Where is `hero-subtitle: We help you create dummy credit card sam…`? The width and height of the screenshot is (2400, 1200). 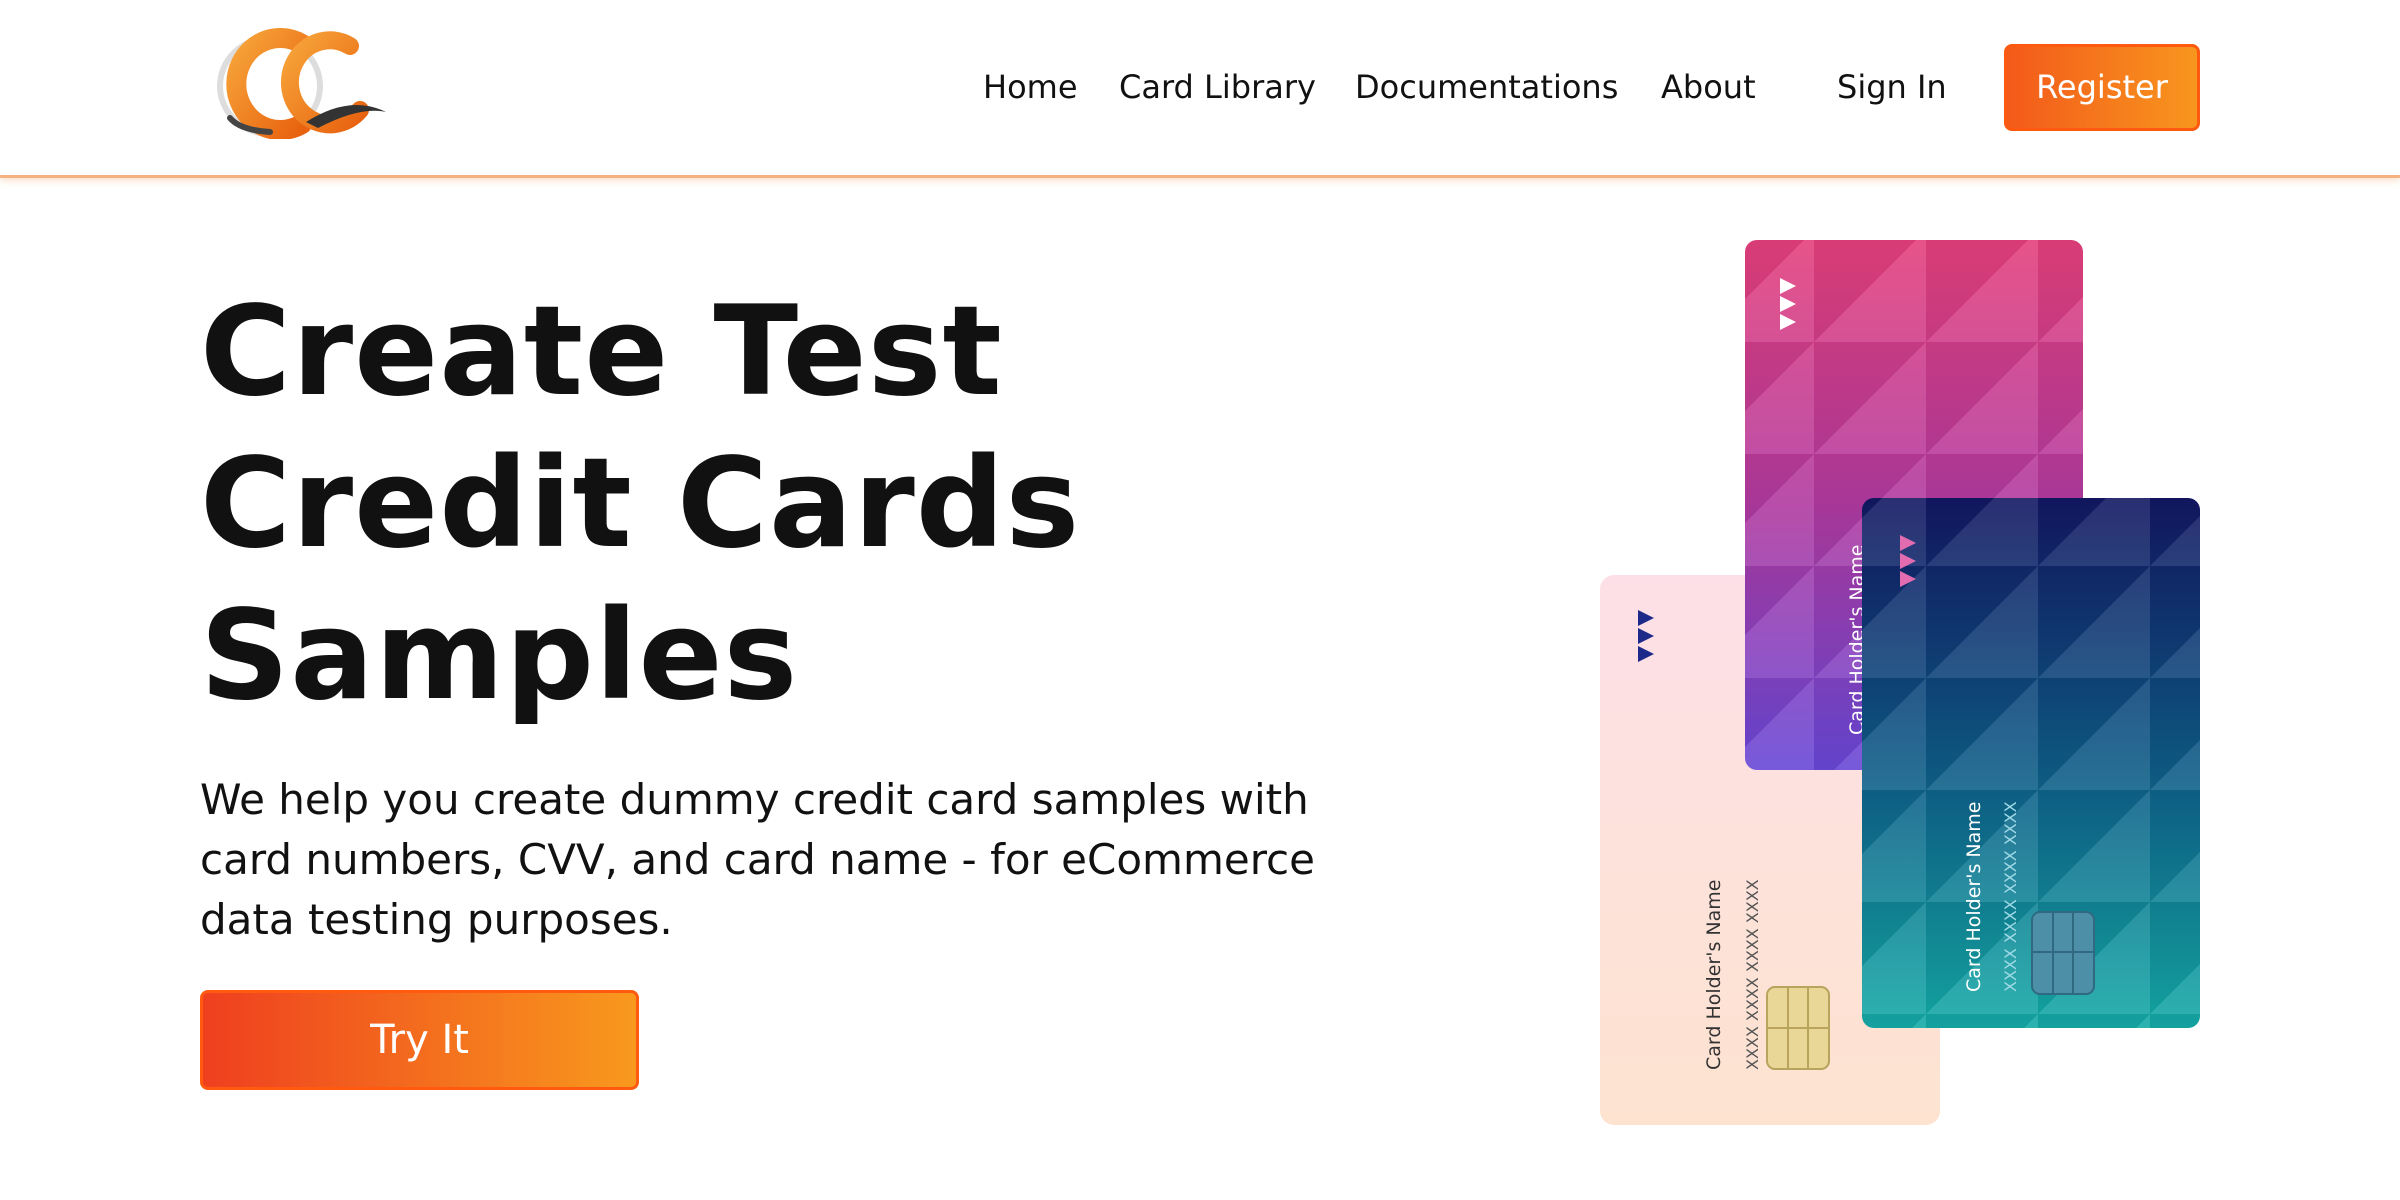 hero-subtitle: We help you create dummy credit card sam… is located at coordinates (757, 859).